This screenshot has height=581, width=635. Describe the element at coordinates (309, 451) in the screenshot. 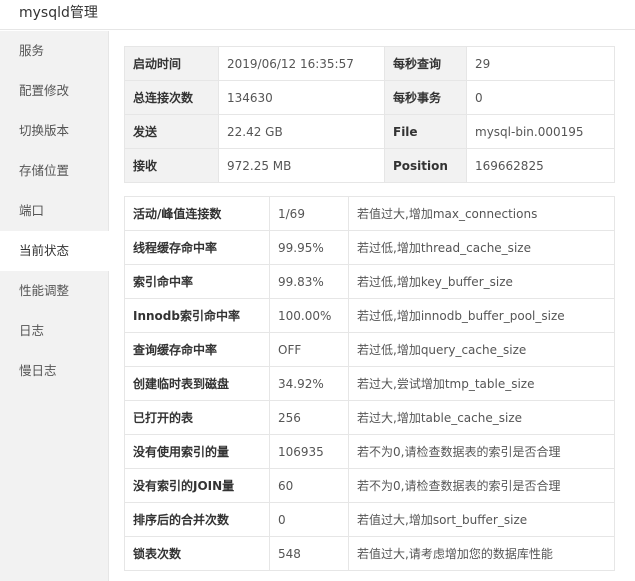

I see `metric-value: 106935` at that location.